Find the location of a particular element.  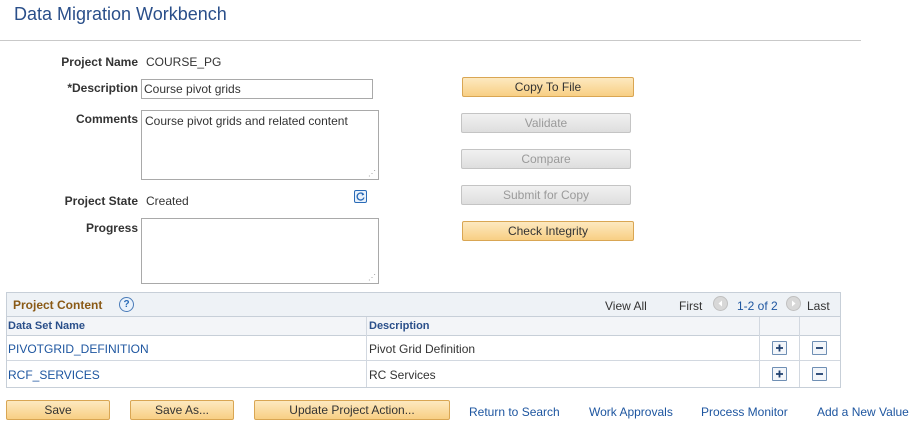

work-approvals-link: Work Approvals is located at coordinates (631, 412).